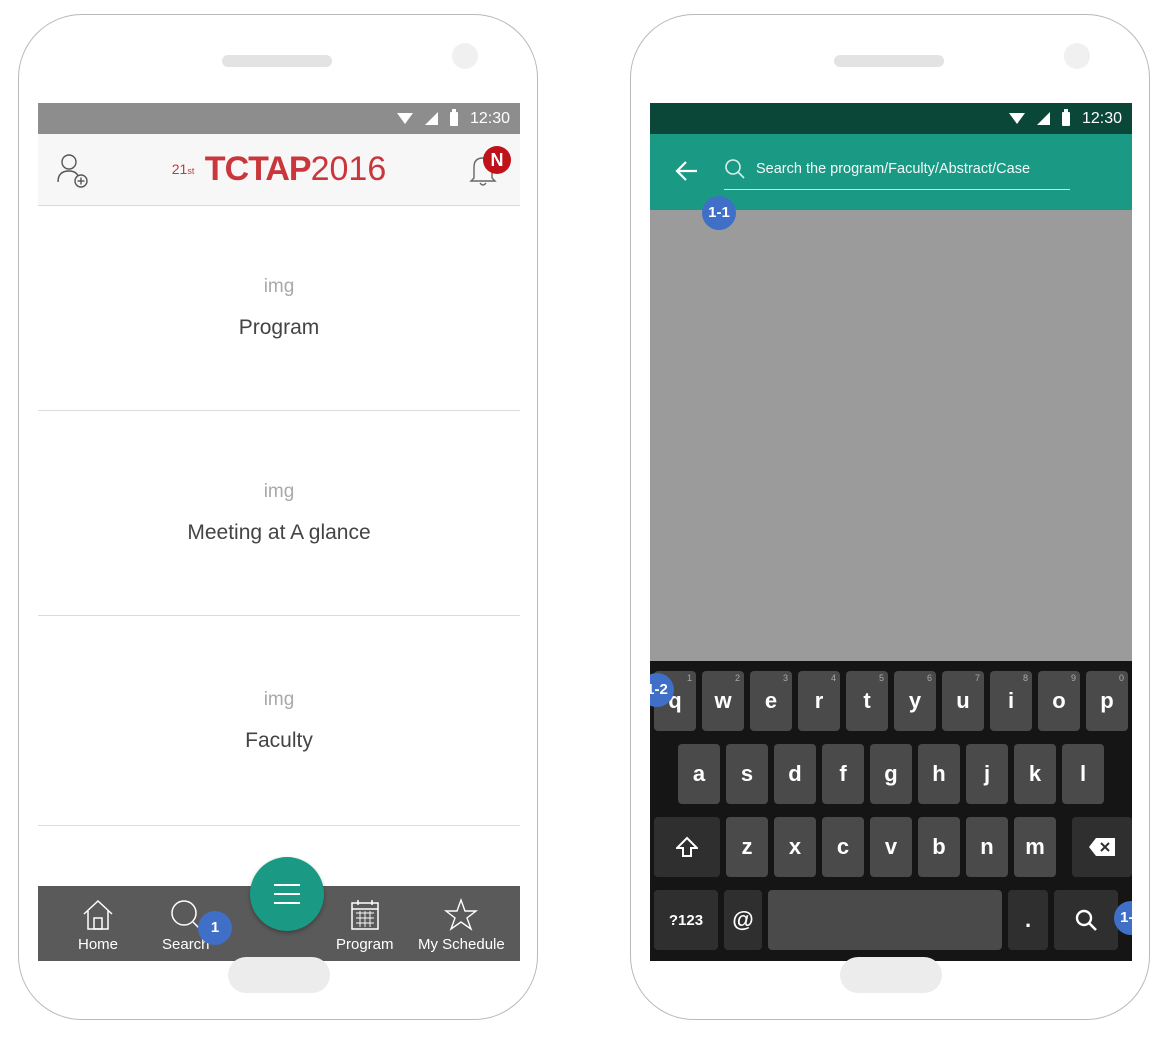  I want to click on key-j: j, so click(987, 774).